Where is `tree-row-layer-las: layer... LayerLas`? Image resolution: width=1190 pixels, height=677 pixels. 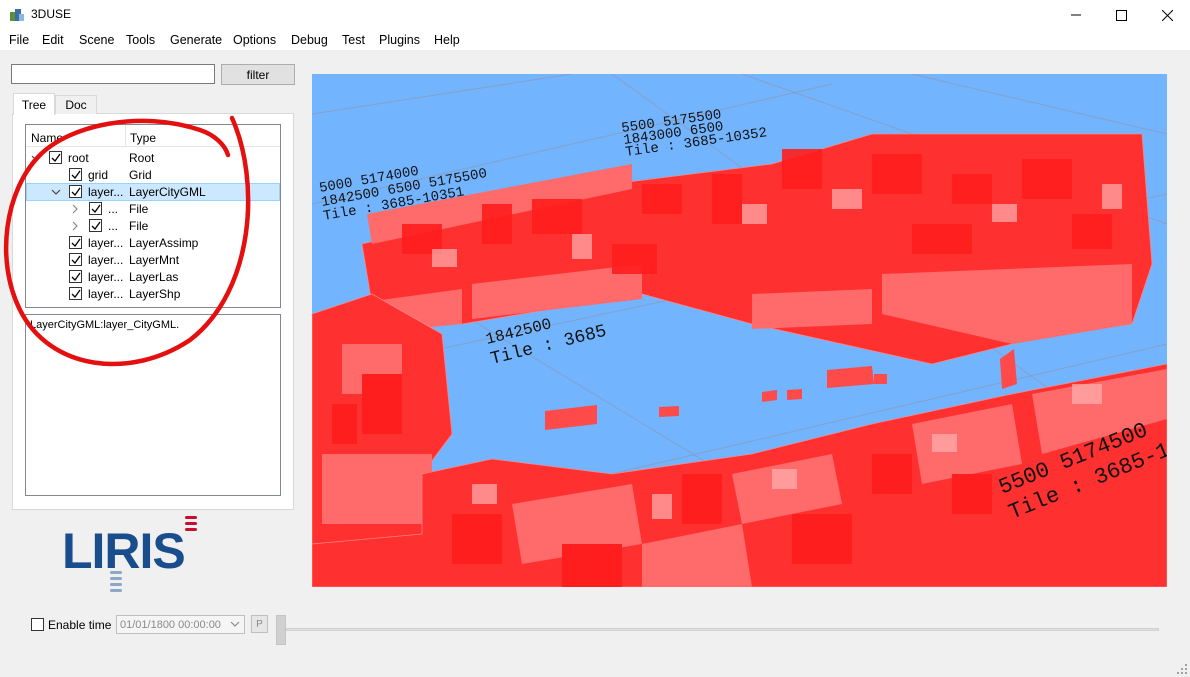
tree-row-layer-las: layer... LayerLas is located at coordinates (153, 277).